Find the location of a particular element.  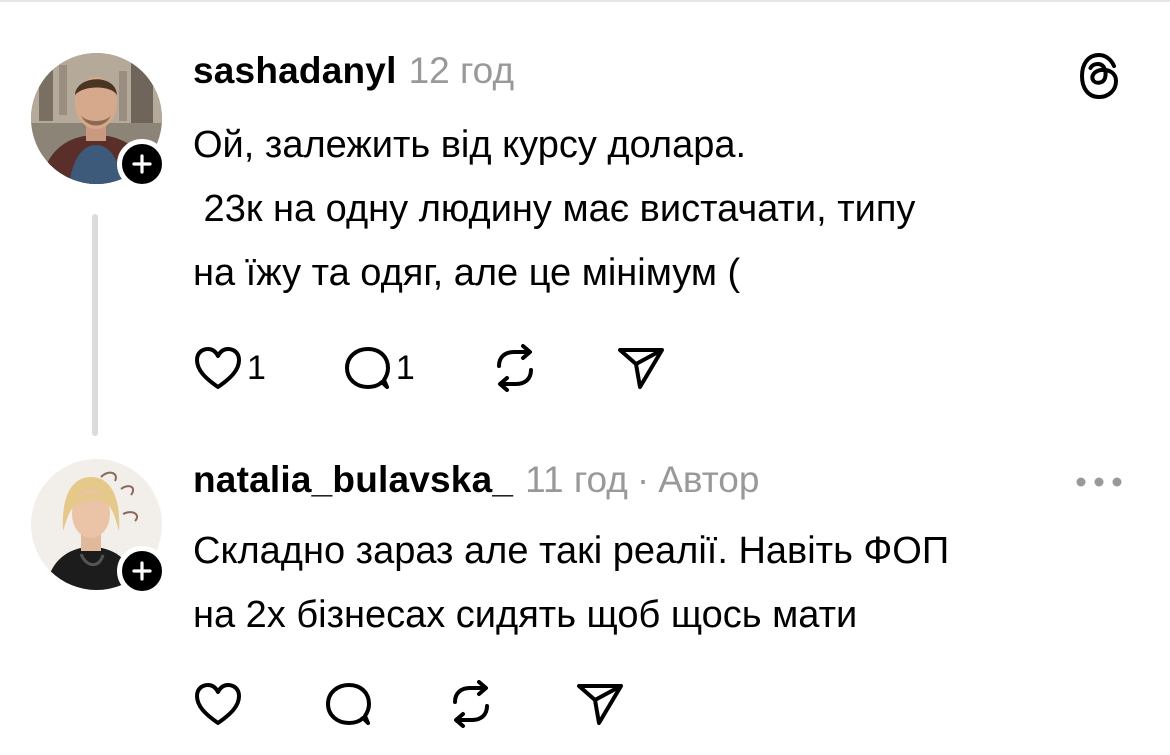

more-options-icon is located at coordinates (1099, 484).